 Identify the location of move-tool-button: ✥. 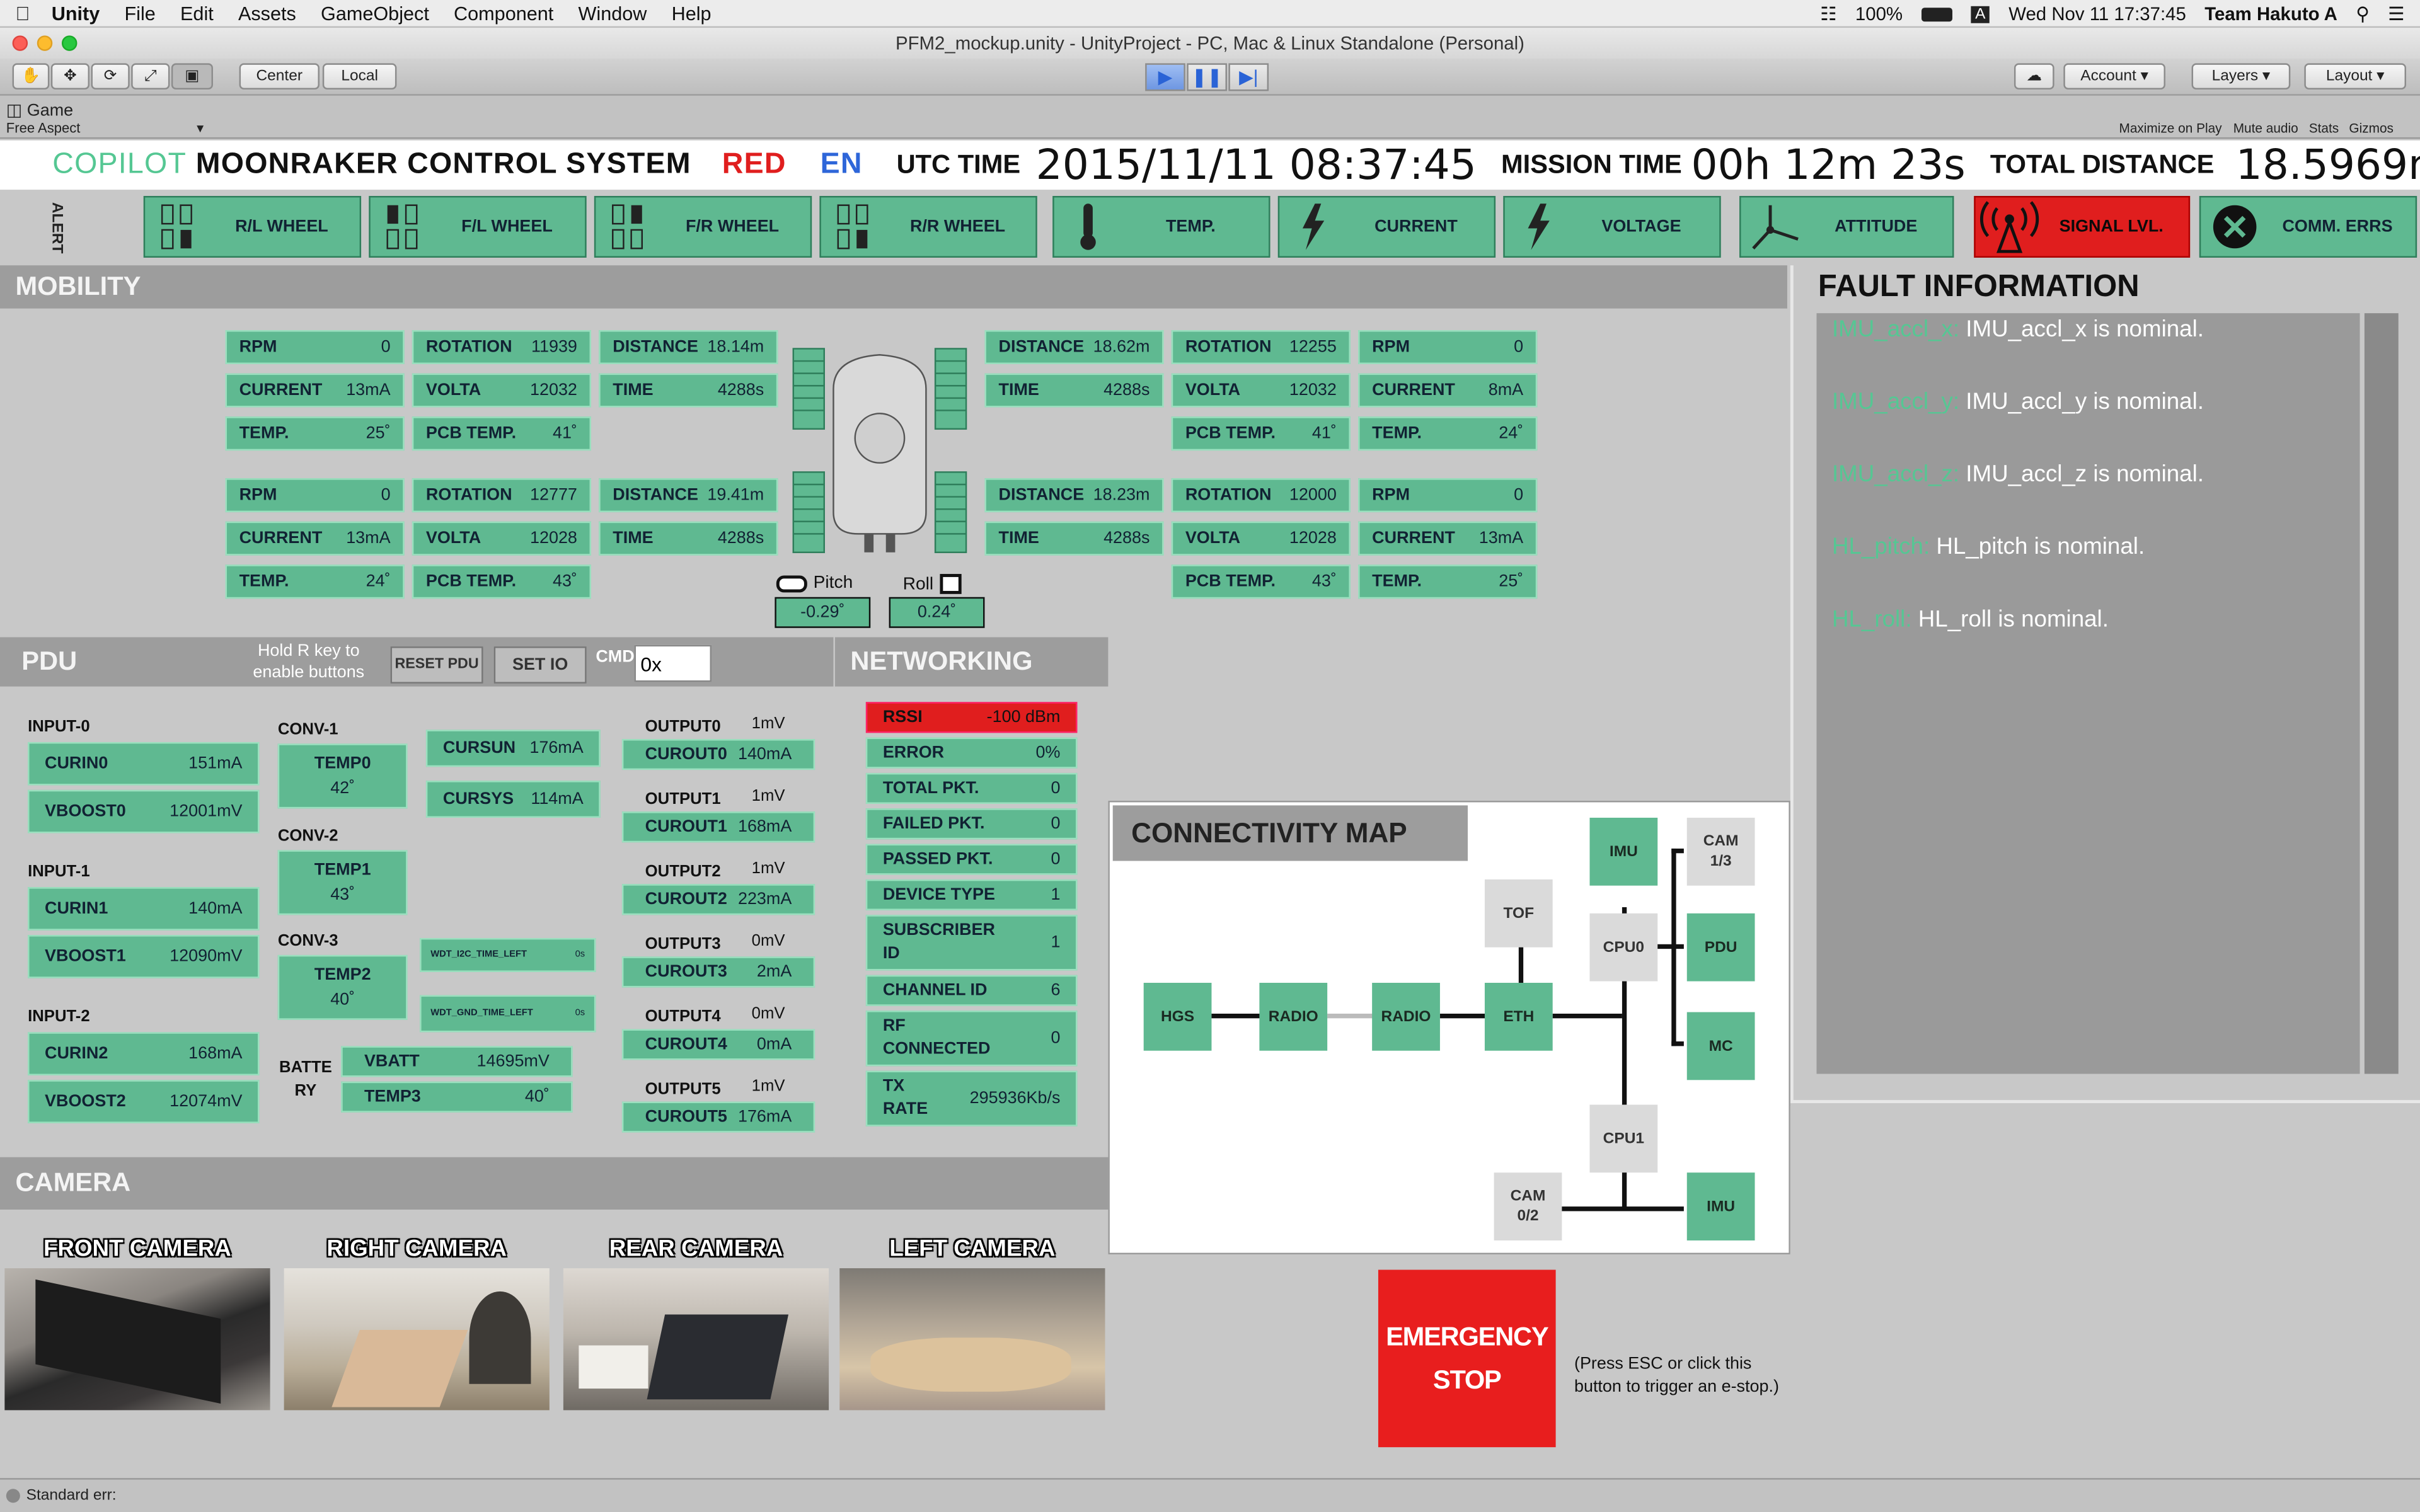
(70, 76).